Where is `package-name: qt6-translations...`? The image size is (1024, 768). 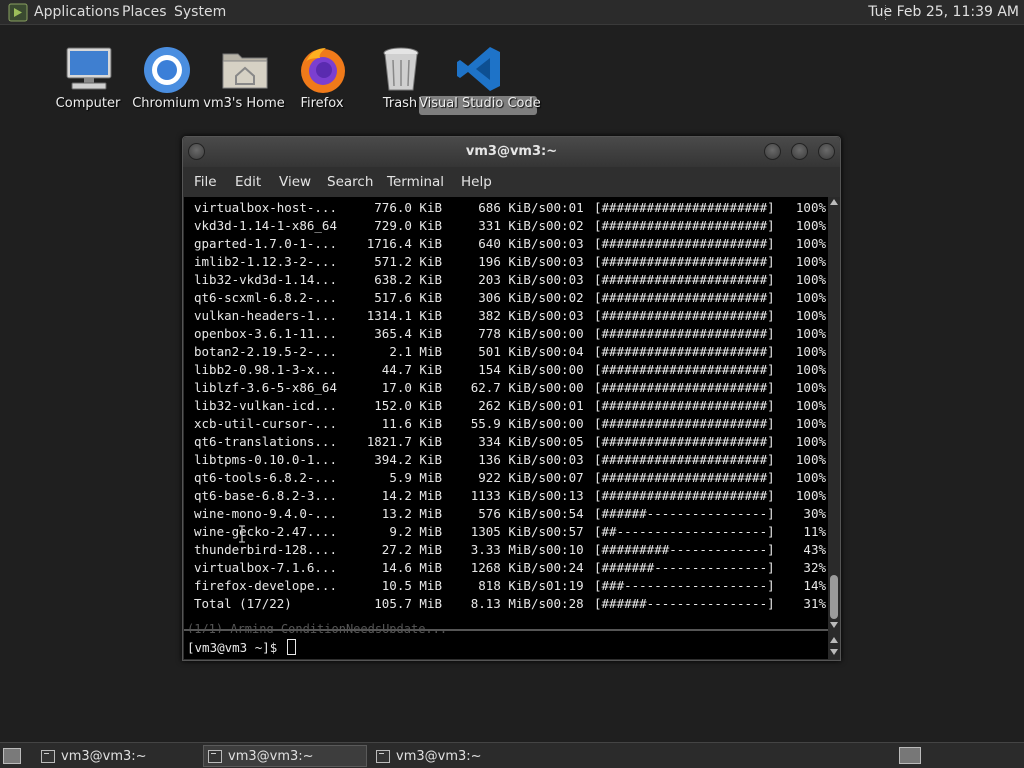 package-name: qt6-translations... is located at coordinates (265, 441).